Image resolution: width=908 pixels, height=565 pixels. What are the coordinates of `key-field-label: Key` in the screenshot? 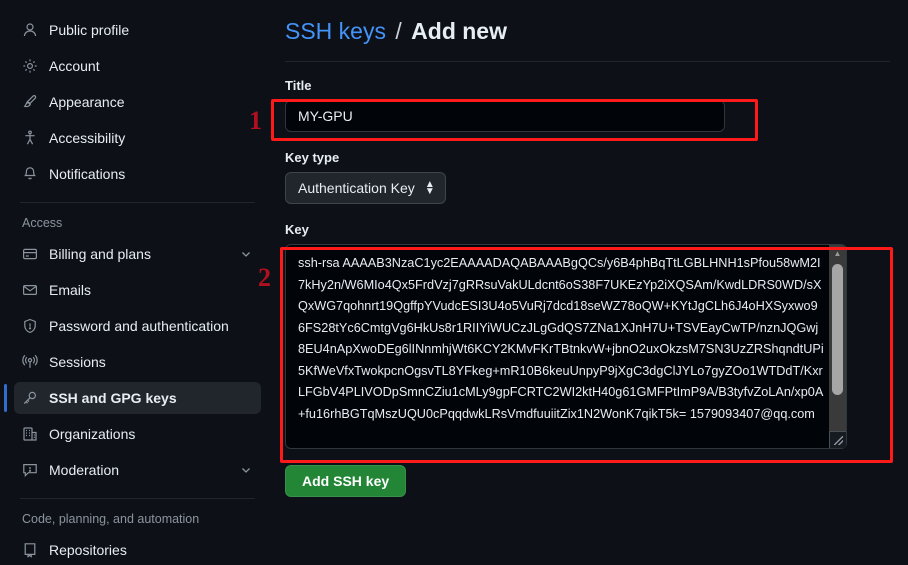 It's located at (297, 229).